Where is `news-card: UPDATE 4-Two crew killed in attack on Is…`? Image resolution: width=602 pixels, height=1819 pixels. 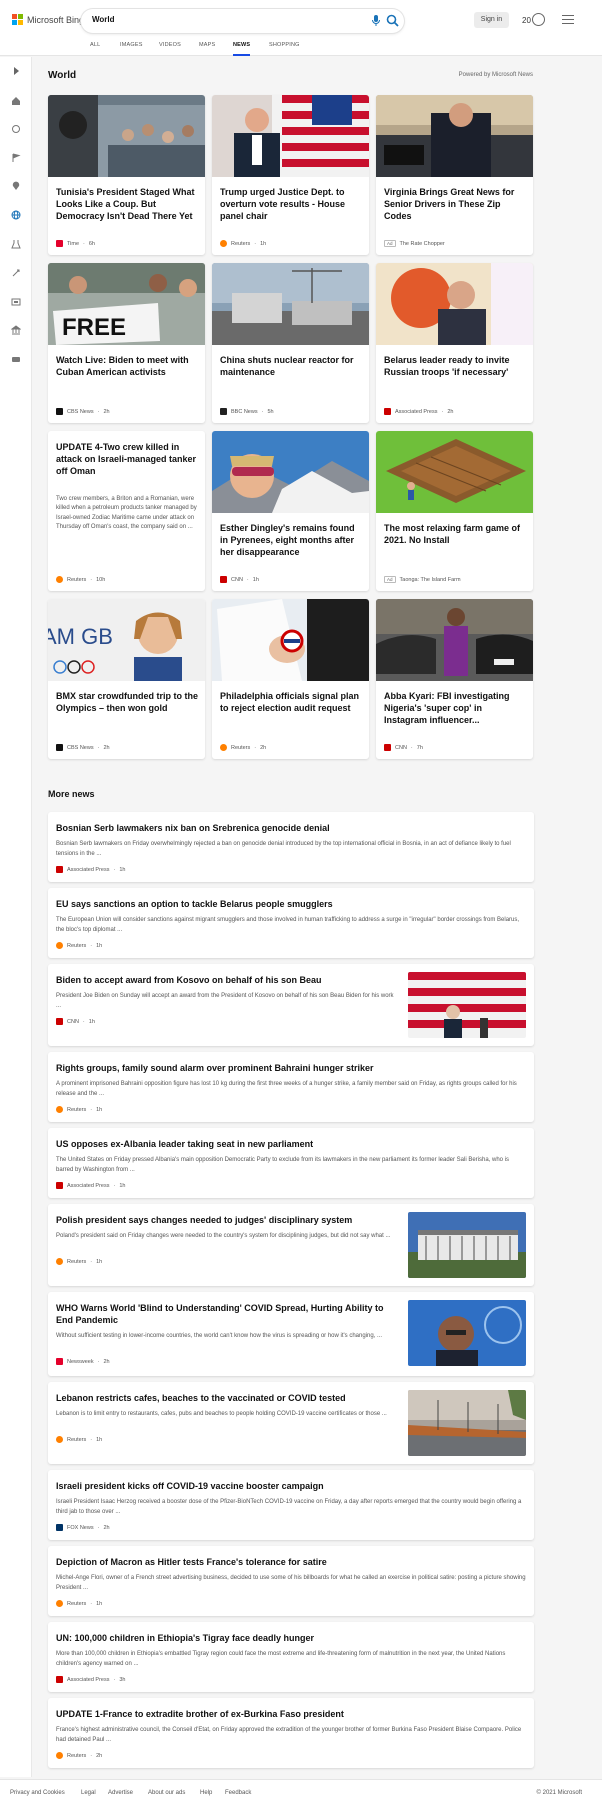 news-card: UPDATE 4-Two crew killed in attack on Is… is located at coordinates (126, 511).